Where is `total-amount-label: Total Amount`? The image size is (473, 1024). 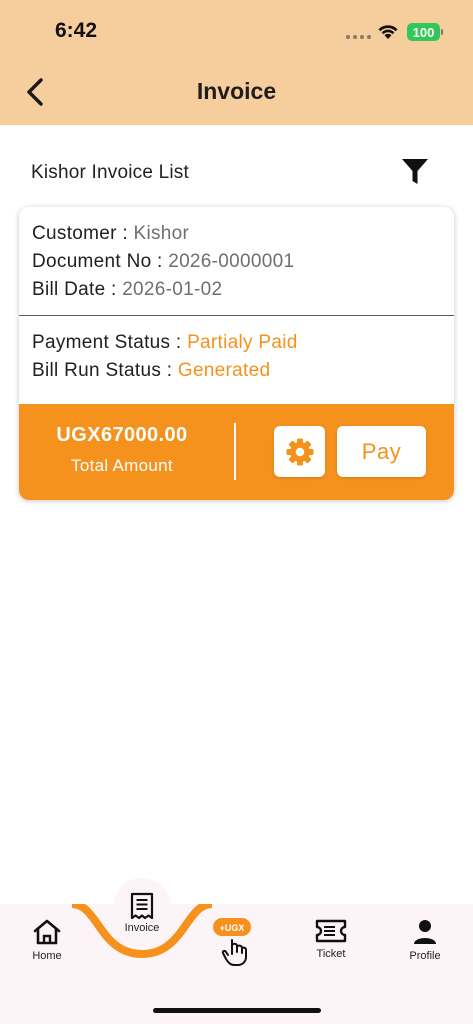
total-amount-label: Total Amount is located at coordinates (122, 465).